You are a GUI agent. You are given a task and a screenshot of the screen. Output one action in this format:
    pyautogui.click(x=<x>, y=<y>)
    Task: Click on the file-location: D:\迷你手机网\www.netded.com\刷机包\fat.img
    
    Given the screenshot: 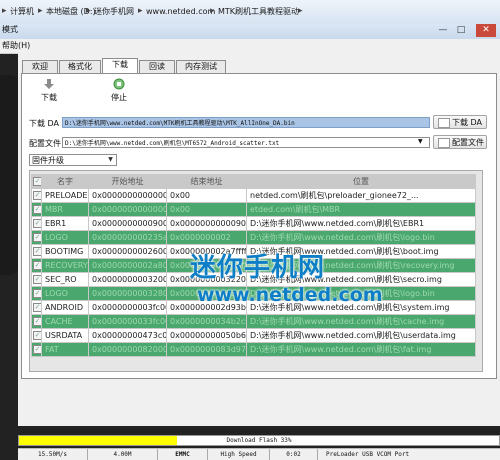 What is the action you would take?
    pyautogui.click(x=361, y=349)
    